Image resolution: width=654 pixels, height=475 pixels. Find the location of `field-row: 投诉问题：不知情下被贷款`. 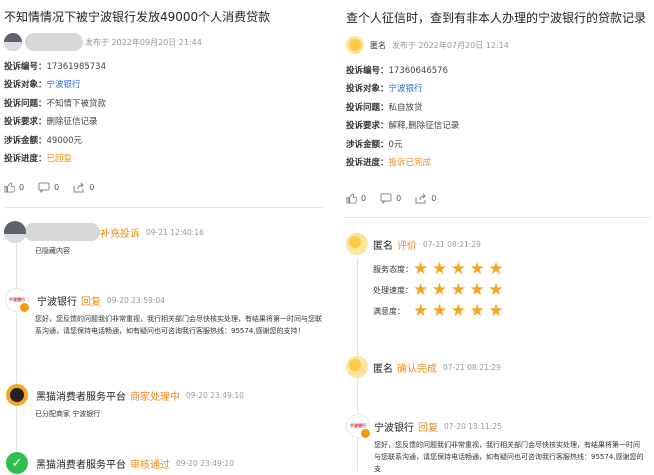

field-row: 投诉问题：不知情下被贷款 is located at coordinates (55, 103).